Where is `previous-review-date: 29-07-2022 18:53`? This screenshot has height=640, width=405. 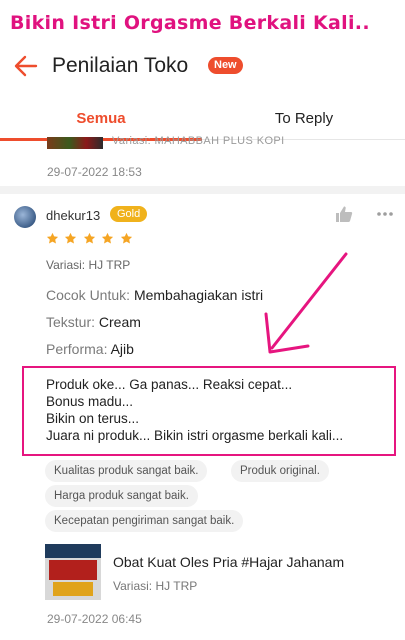 previous-review-date: 29-07-2022 18:53 is located at coordinates (94, 172).